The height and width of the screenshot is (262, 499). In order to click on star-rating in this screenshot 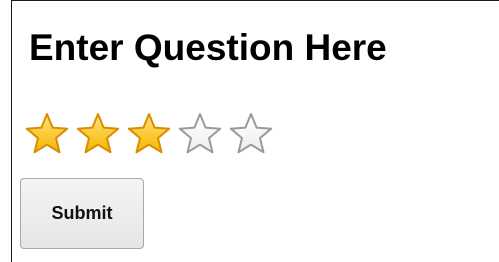, I will do `click(149, 134)`.